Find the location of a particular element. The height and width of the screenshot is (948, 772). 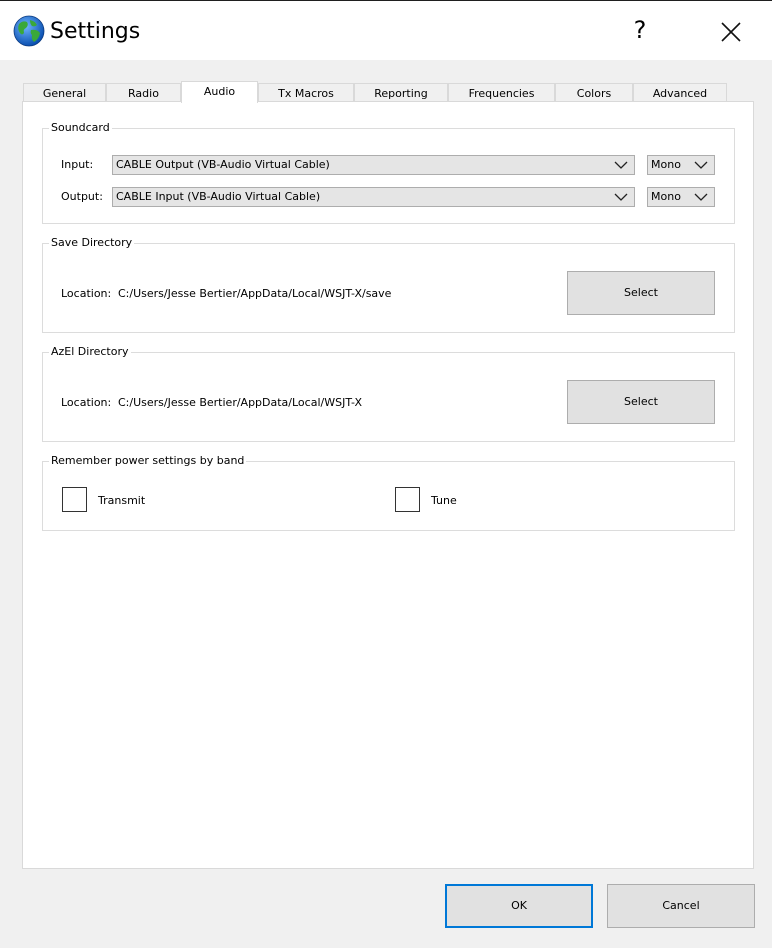

input-device-select: CABLE Output (VB-Audio Virtual Cable) is located at coordinates (373, 165).